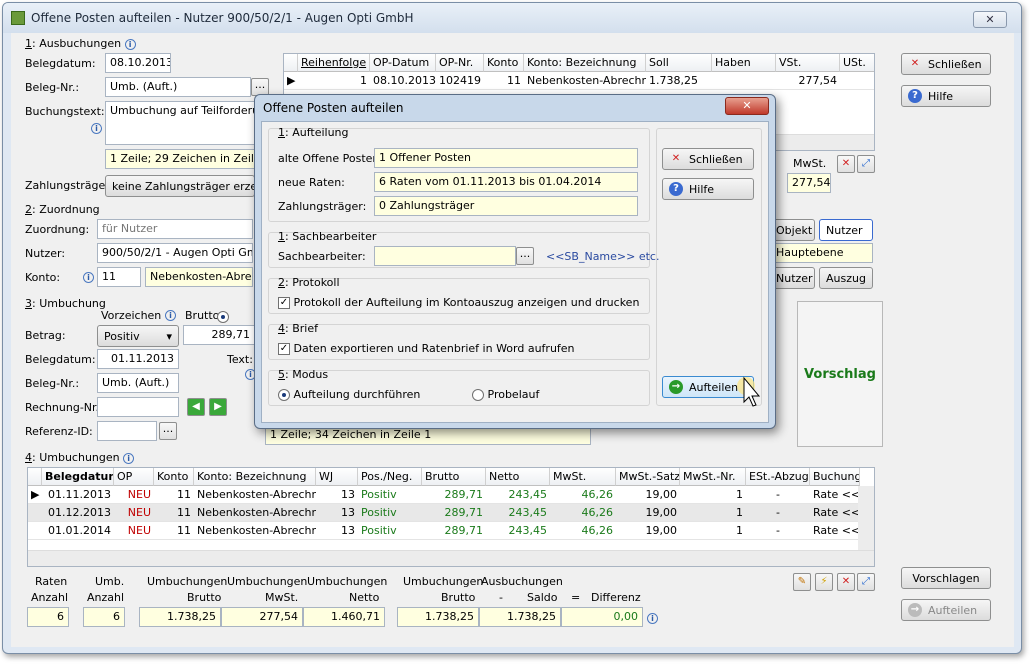 The width and height of the screenshot is (1030, 664). Describe the element at coordinates (445, 256) in the screenshot. I see `sachbearbeiter-field` at that location.